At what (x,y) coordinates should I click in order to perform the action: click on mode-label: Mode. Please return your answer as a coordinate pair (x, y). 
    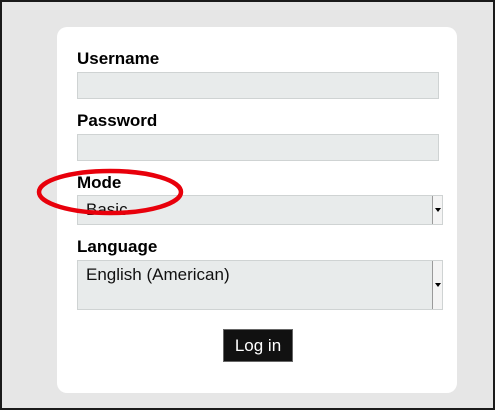
    Looking at the image, I should click on (99, 182).